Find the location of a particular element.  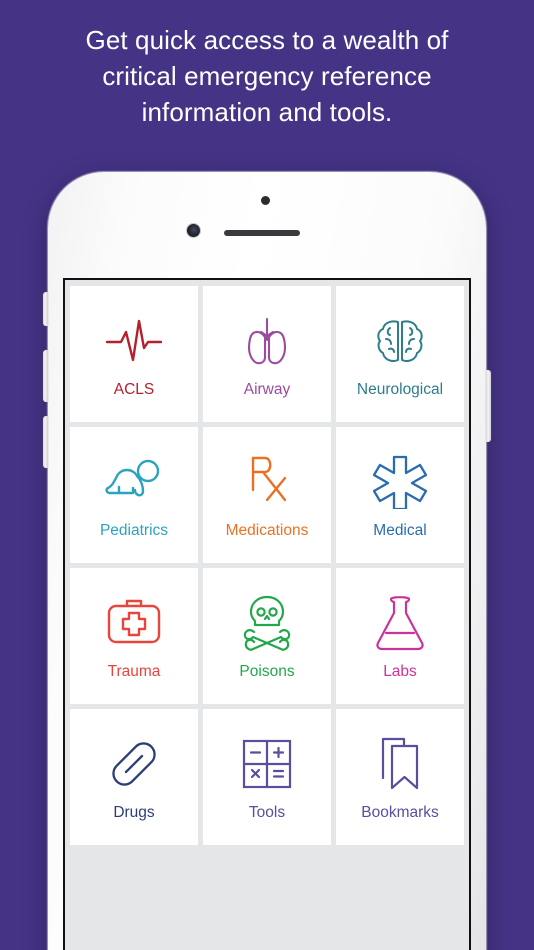

volume-up-button is located at coordinates (45, 376).